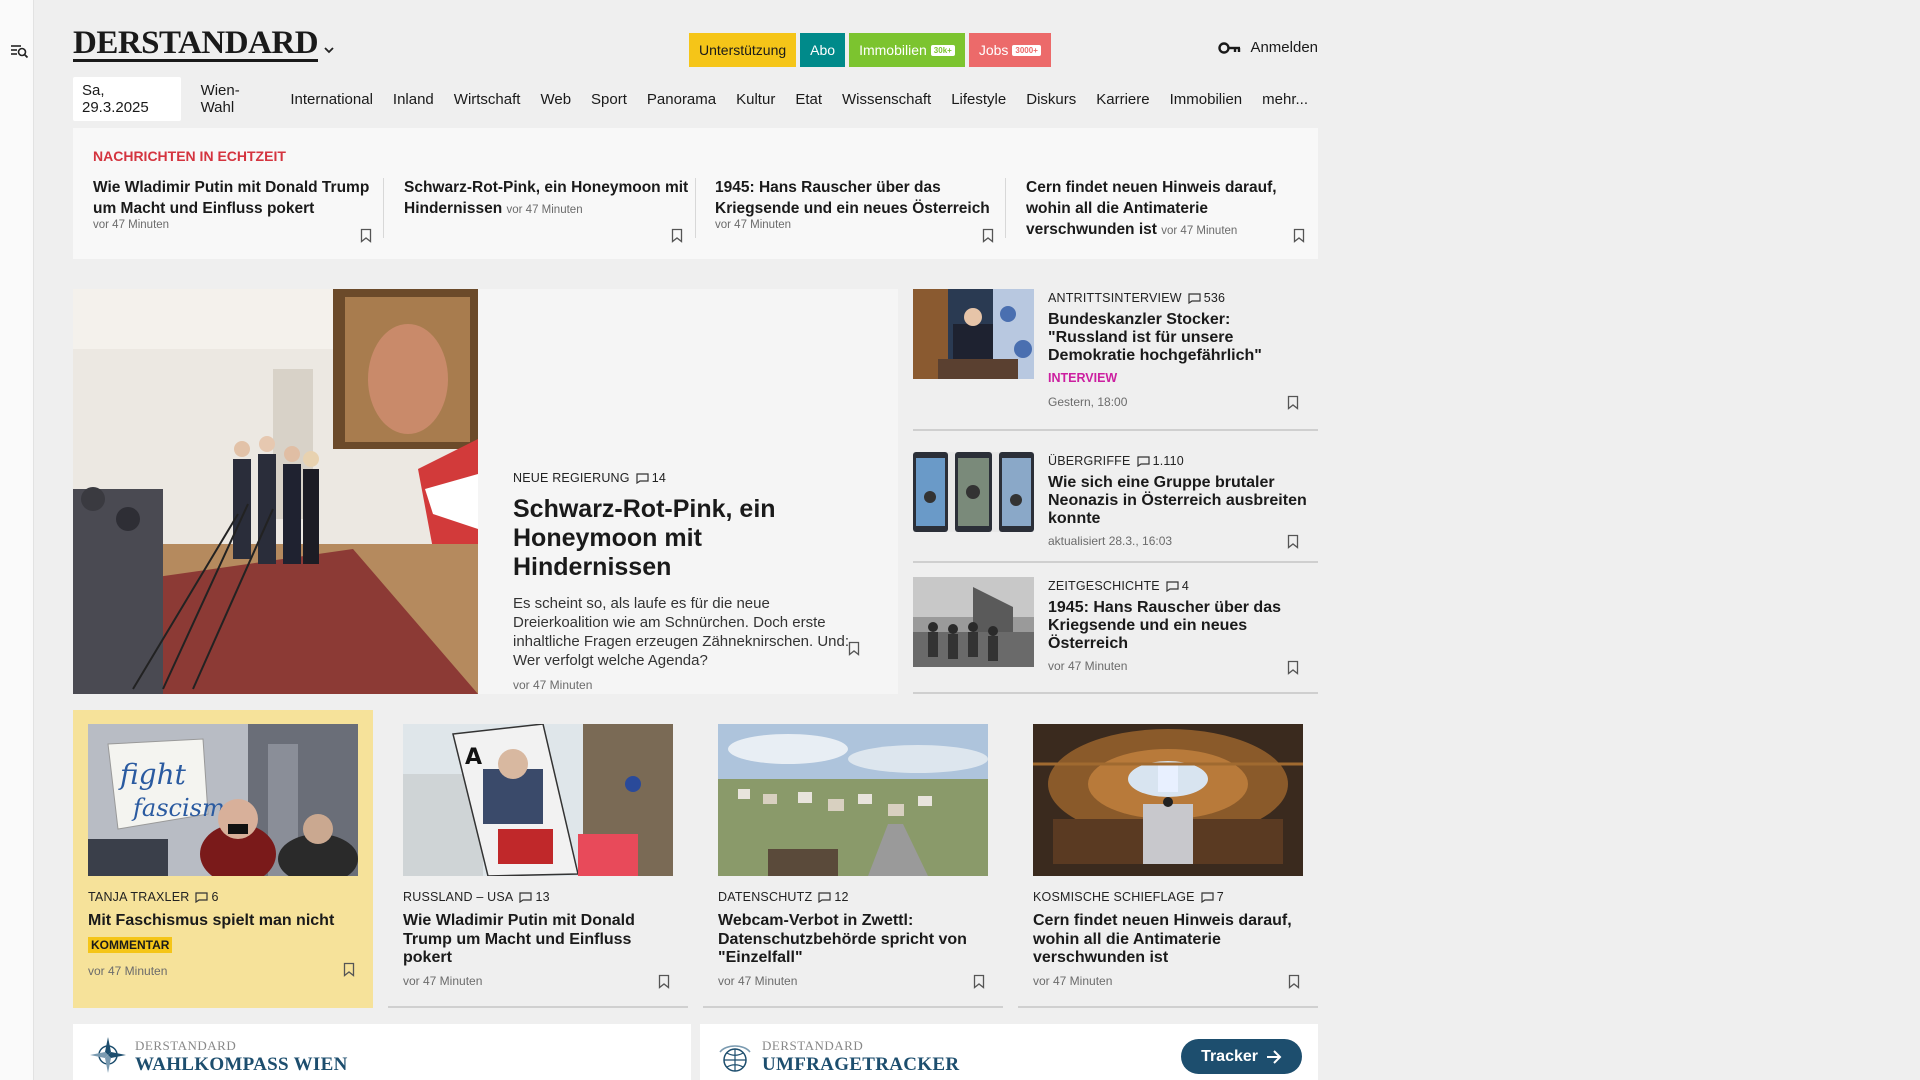 The width and height of the screenshot is (1920, 1080). I want to click on abo-pill: Abo, so click(823, 50).